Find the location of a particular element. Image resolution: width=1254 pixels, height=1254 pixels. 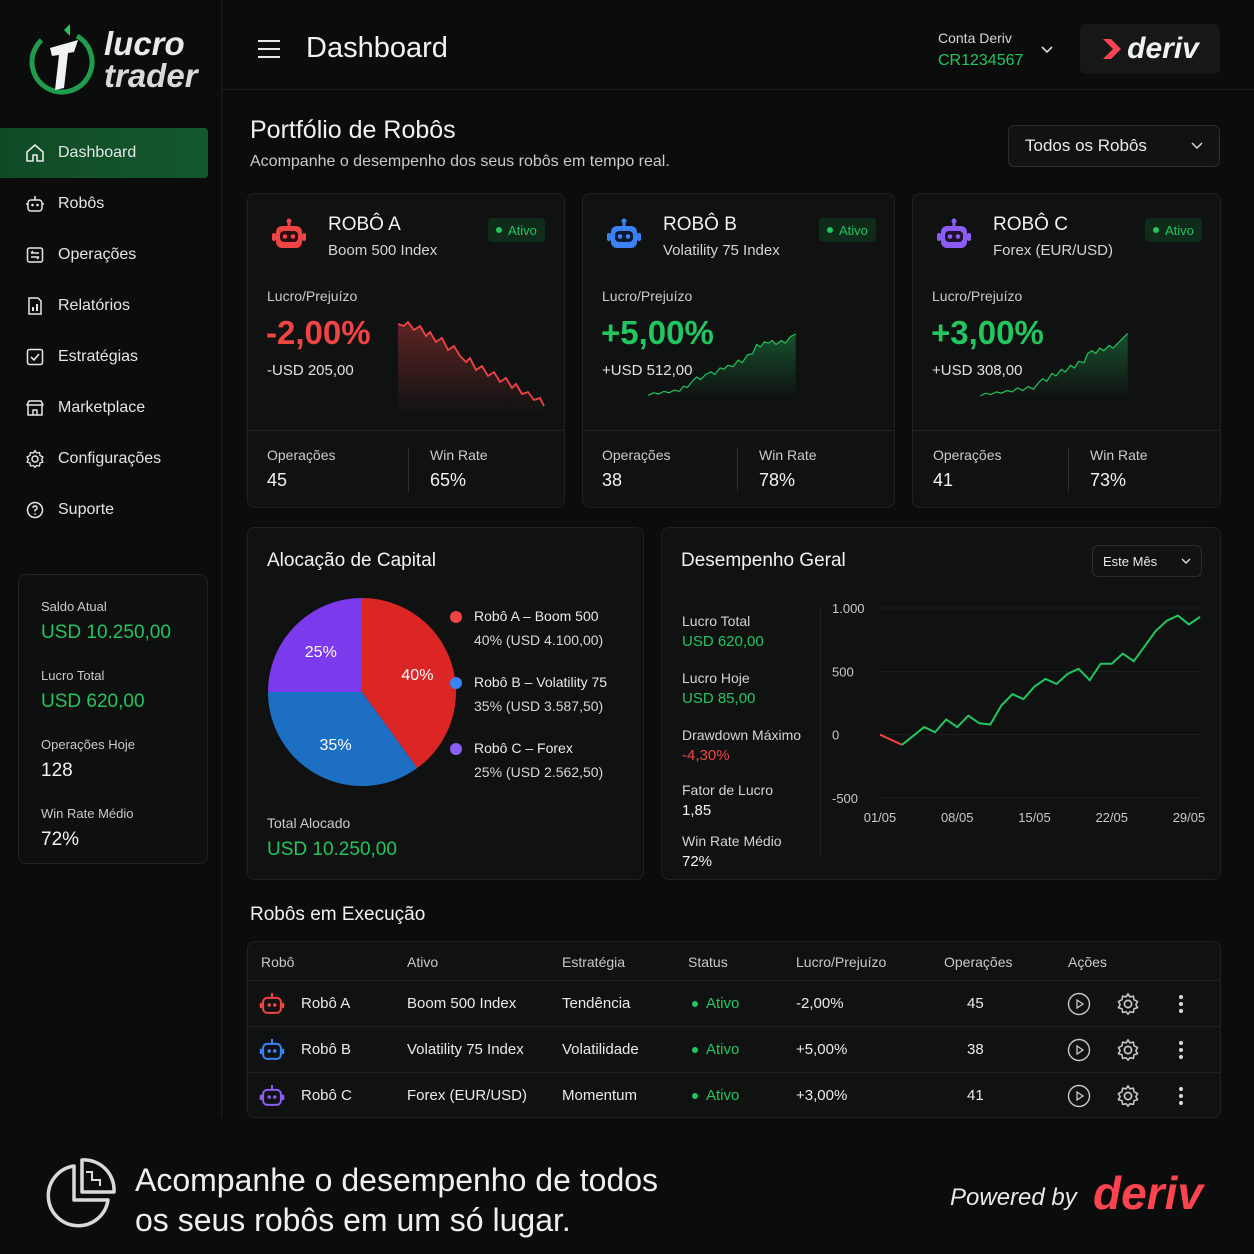

series-line-positive is located at coordinates (1051, 680).